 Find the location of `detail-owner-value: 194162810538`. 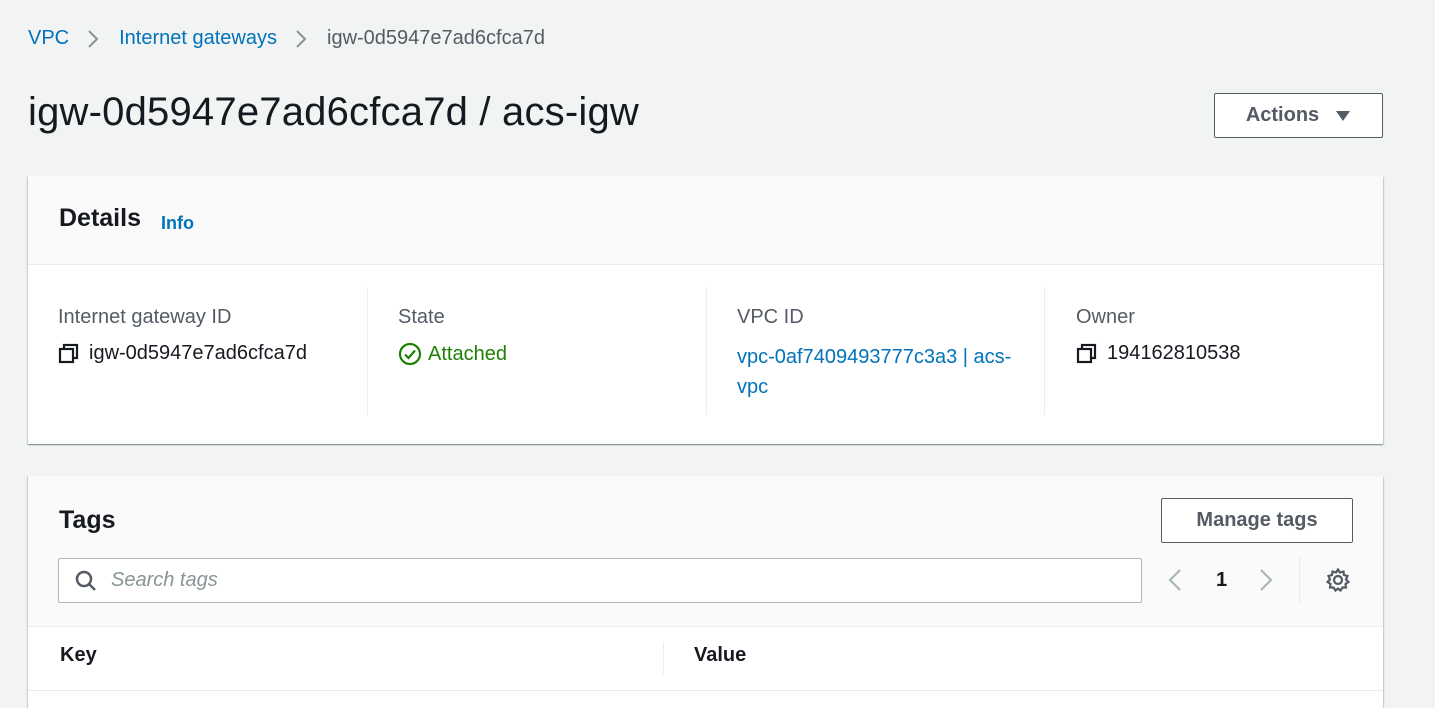

detail-owner-value: 194162810538 is located at coordinates (1158, 353).